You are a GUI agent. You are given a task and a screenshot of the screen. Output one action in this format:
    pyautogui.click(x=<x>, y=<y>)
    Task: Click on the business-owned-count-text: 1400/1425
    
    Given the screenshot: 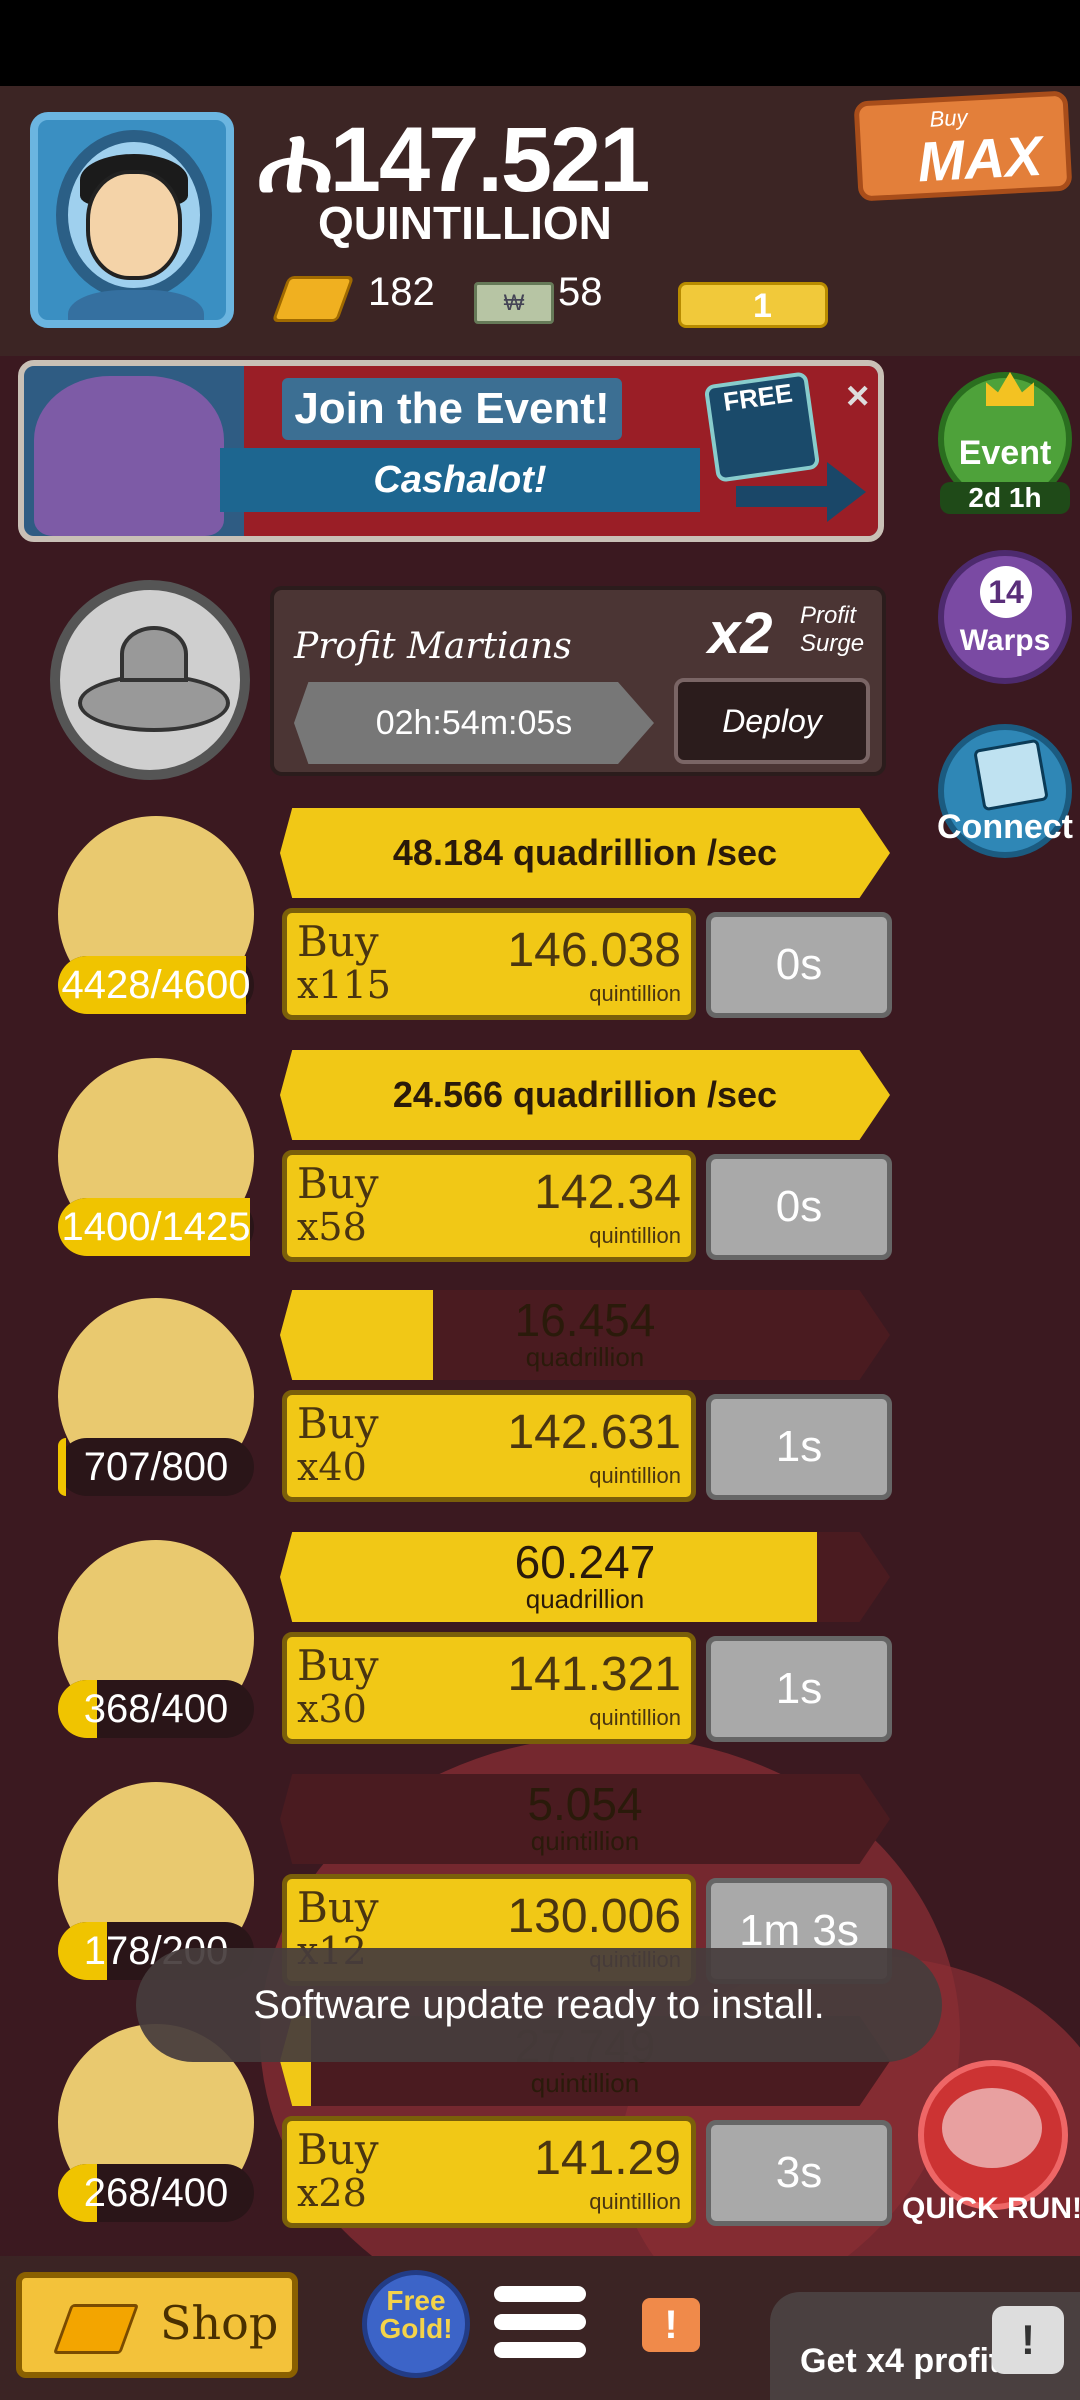 What is the action you would take?
    pyautogui.click(x=156, y=1227)
    